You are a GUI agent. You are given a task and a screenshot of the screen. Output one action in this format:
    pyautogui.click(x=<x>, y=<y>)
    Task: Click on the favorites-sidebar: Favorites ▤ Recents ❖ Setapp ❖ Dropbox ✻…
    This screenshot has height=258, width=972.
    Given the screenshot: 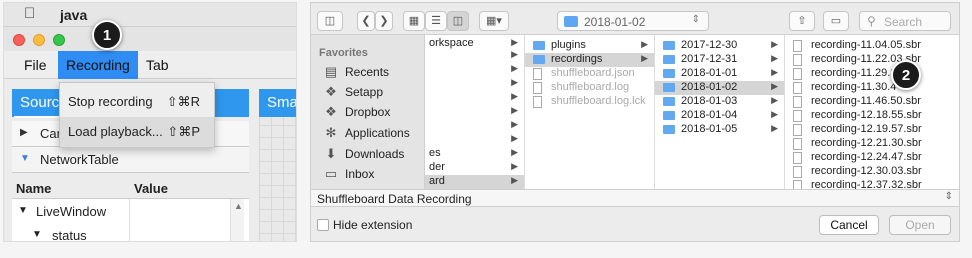 What is the action you would take?
    pyautogui.click(x=368, y=112)
    